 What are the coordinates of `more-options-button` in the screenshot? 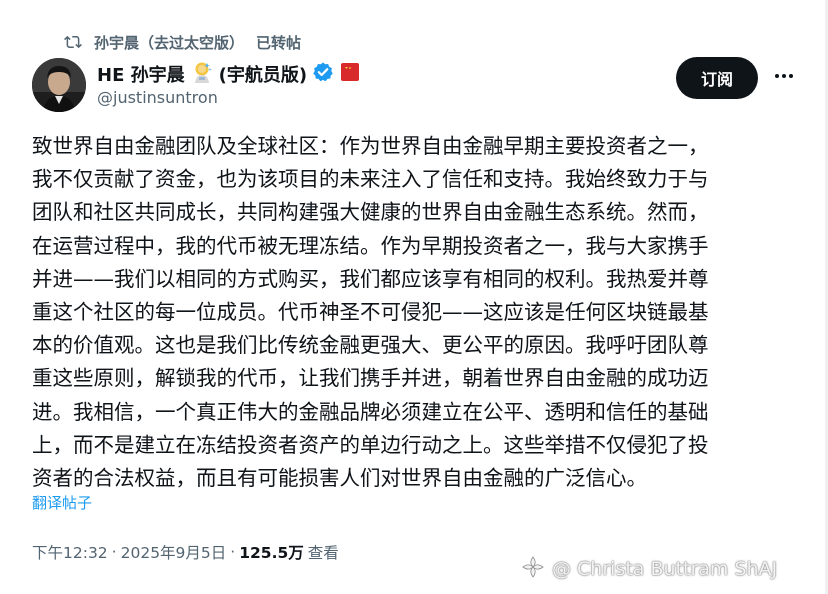 It's located at (784, 78).